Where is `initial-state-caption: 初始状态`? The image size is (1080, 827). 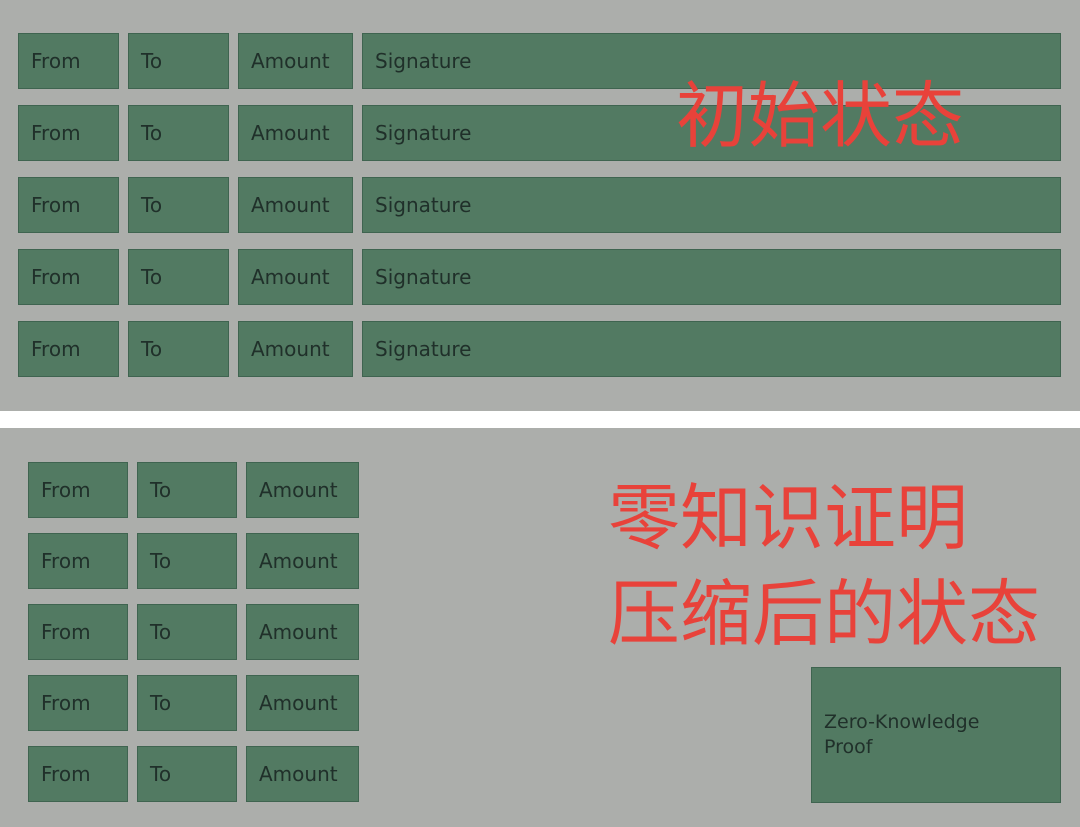
initial-state-caption: 初始状态 is located at coordinates (820, 116).